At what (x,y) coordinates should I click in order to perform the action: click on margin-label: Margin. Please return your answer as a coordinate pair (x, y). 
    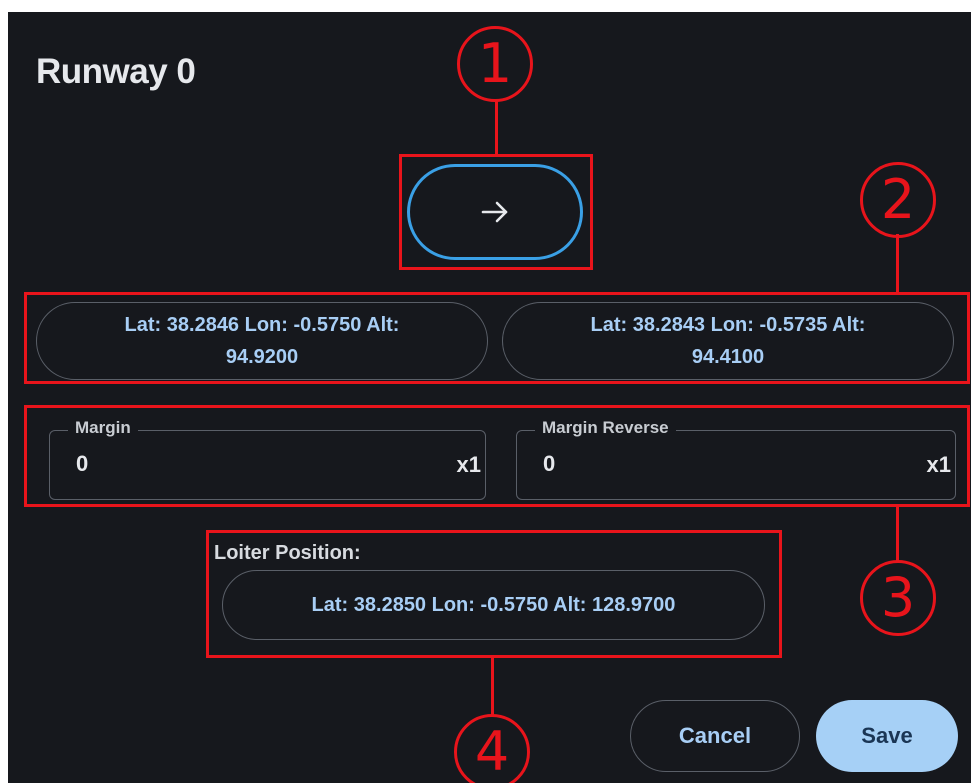
    Looking at the image, I should click on (103, 428).